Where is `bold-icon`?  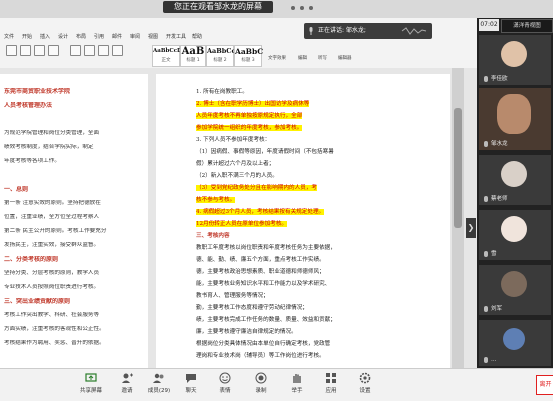
bold-icon is located at coordinates (25, 50).